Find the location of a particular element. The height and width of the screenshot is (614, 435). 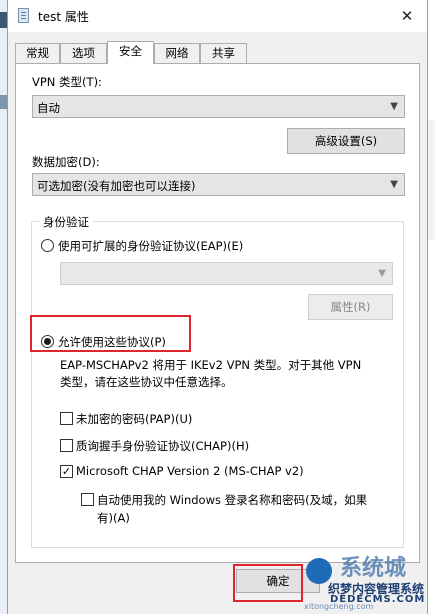

mschap-label: Microsoft CHAP Version 2 (MS-CHAP v2) is located at coordinates (190, 471).